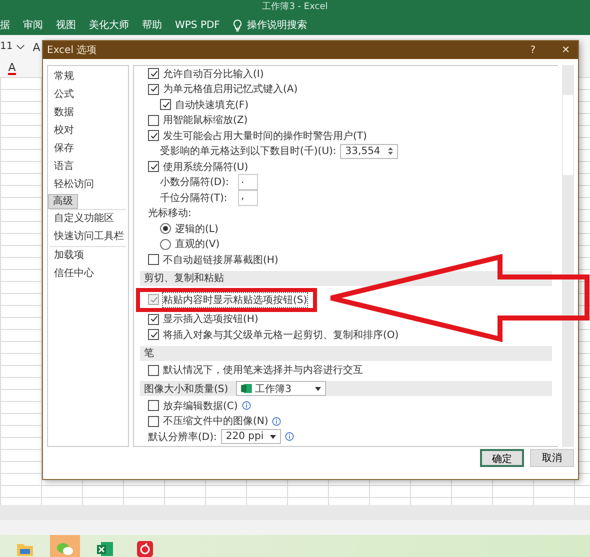 This screenshot has width=590, height=557. Describe the element at coordinates (63, 201) in the screenshot. I see `sidebar-item: 高级` at that location.